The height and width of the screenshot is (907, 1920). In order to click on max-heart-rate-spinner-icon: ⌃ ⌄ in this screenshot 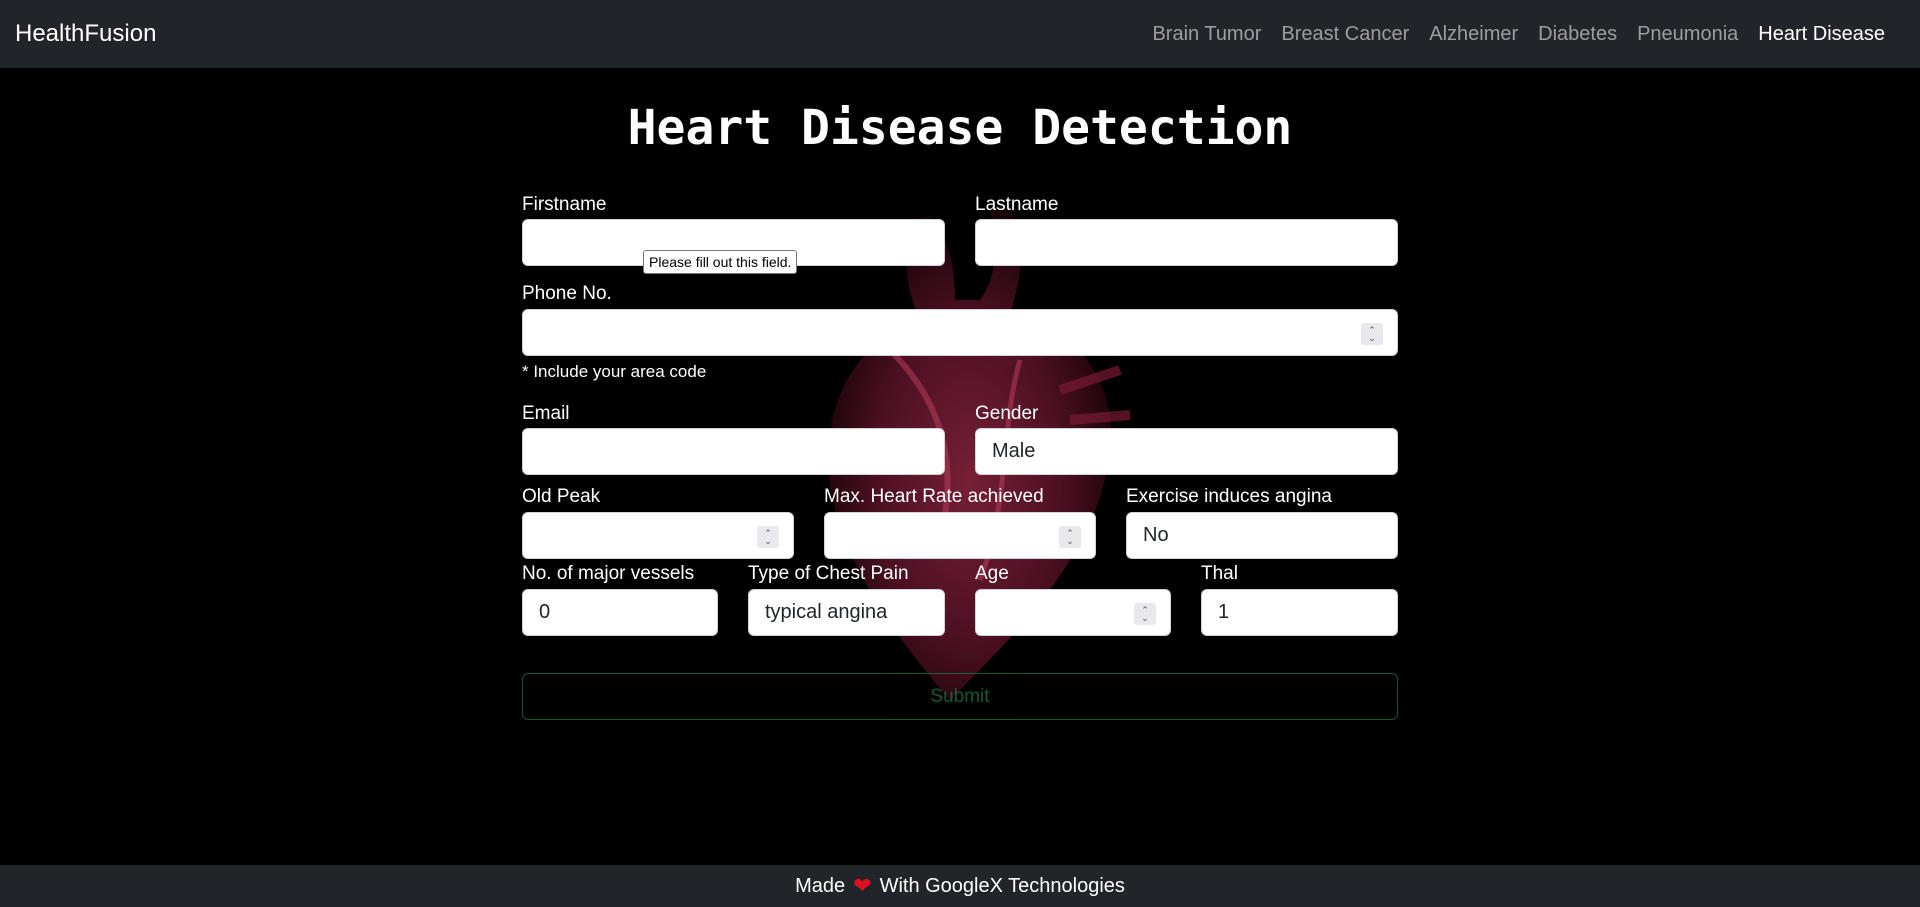, I will do `click(1070, 537)`.